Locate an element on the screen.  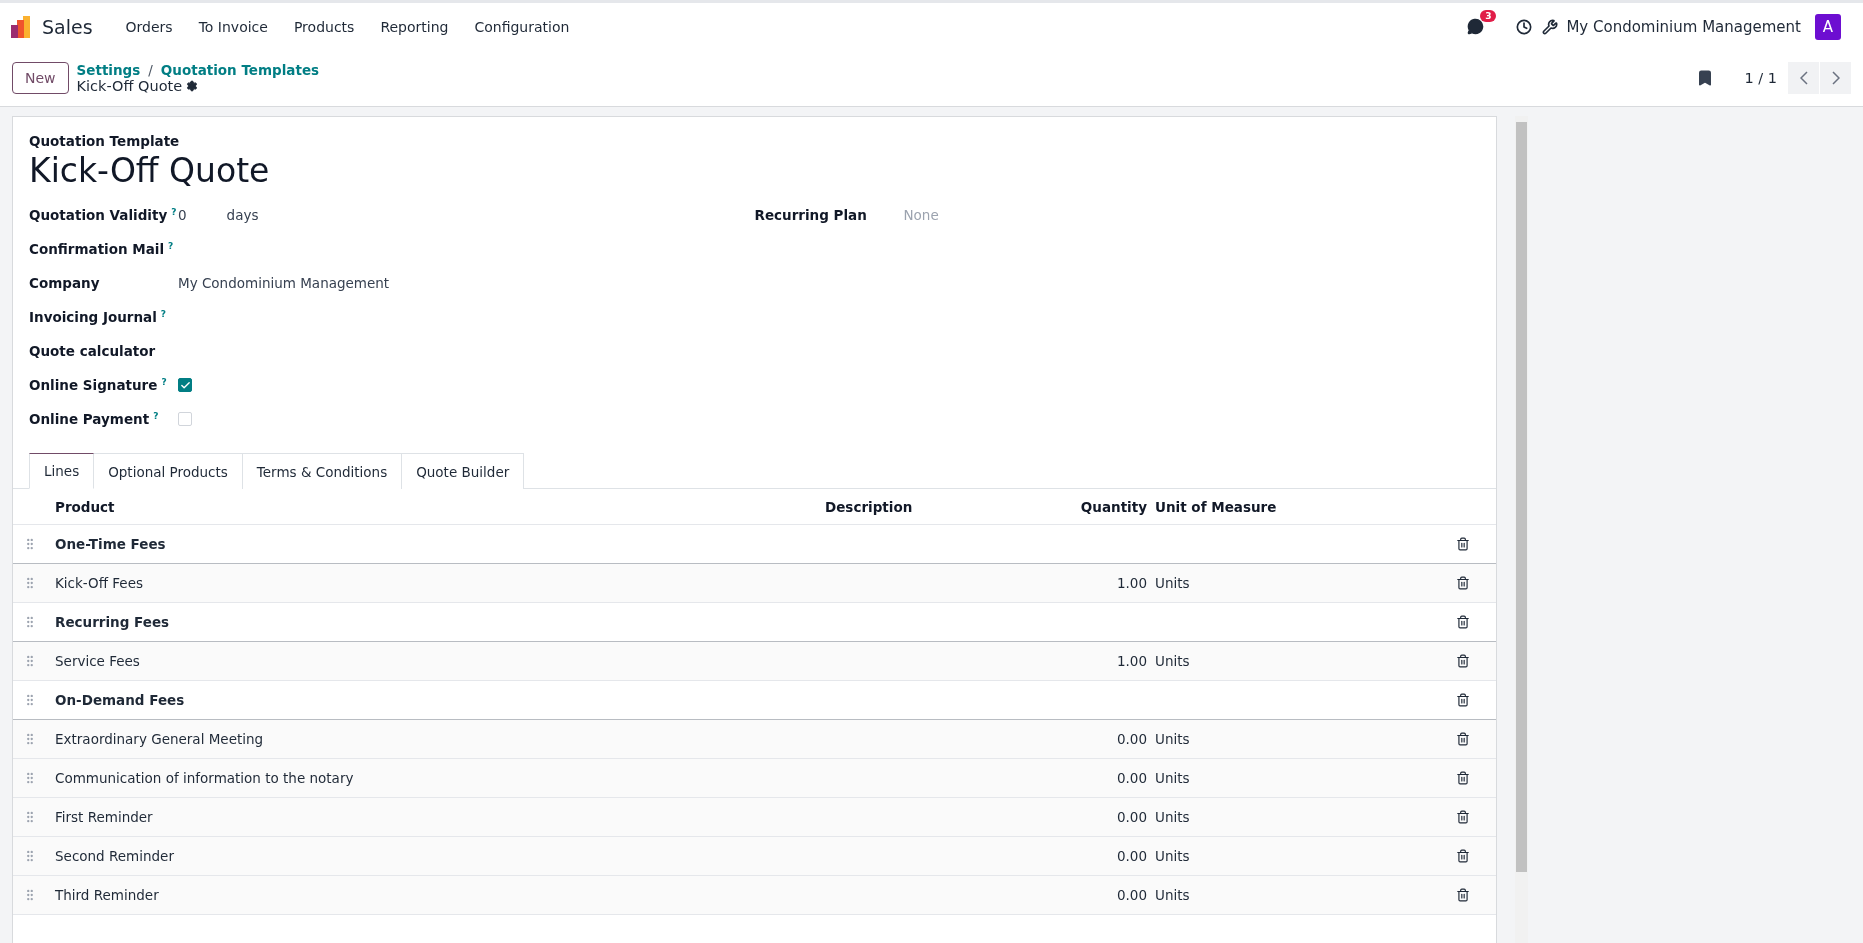
record-name: Kick-Off Quote is located at coordinates (129, 86).